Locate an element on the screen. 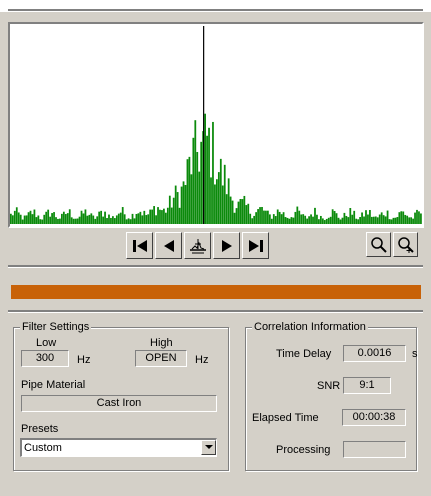  step-forward-button is located at coordinates (226, 245).